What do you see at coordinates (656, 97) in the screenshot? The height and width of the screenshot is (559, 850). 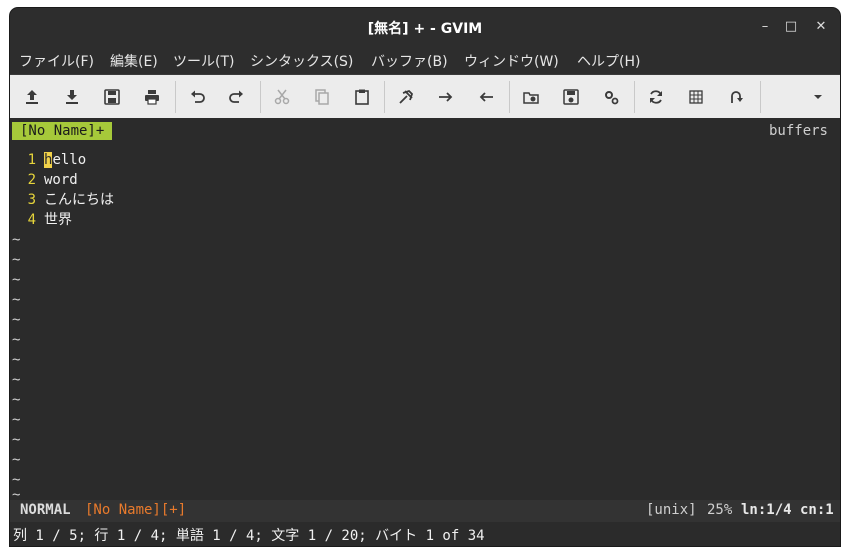 I see `make-icon` at bounding box center [656, 97].